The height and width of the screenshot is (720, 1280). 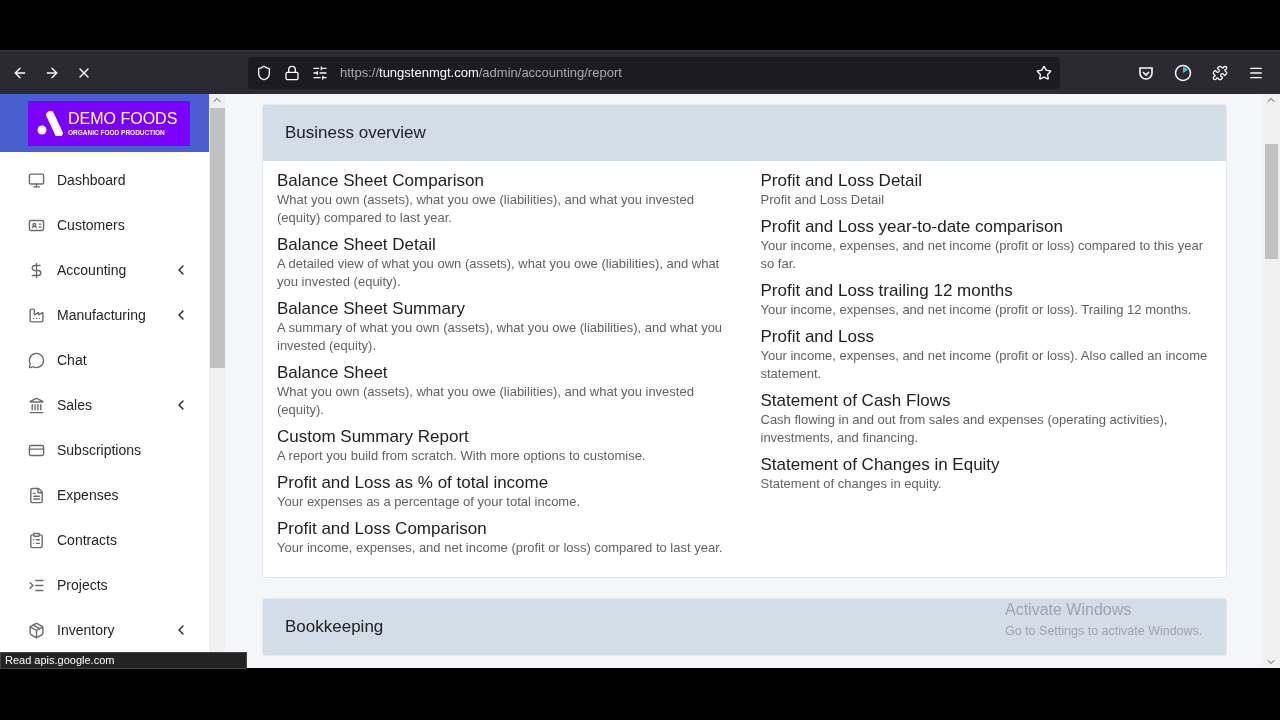 I want to click on logo-mark-icon, so click(x=50, y=123).